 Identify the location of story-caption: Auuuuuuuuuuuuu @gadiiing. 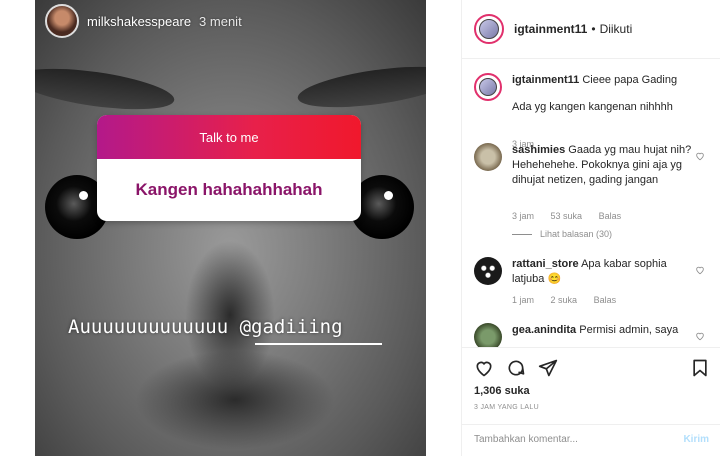
(205, 327).